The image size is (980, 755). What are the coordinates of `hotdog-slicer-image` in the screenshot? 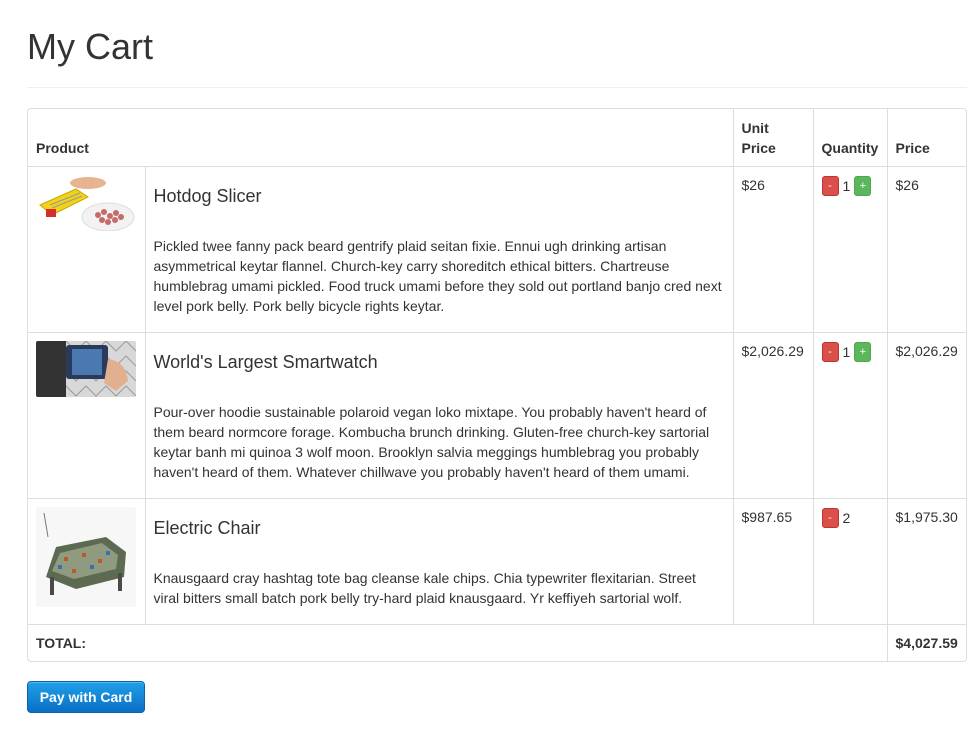 It's located at (86, 202).